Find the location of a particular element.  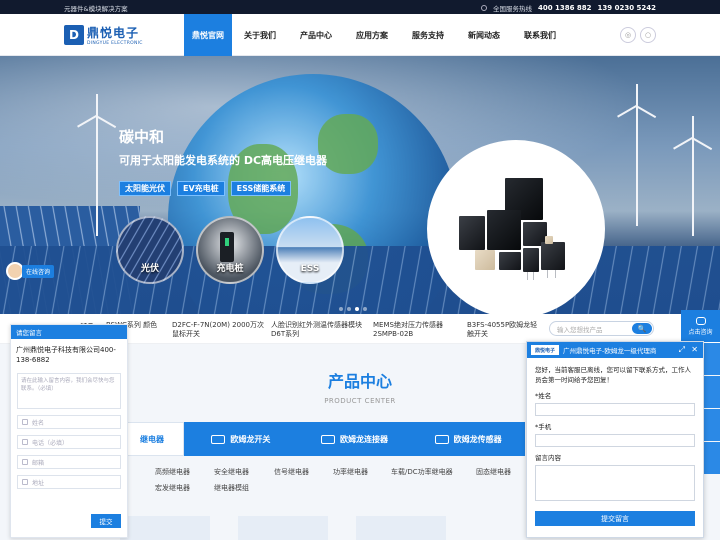

message-textarea: 请在此输入留言内容，我们会尽快与您联系。（必填） is located at coordinates (69, 391).